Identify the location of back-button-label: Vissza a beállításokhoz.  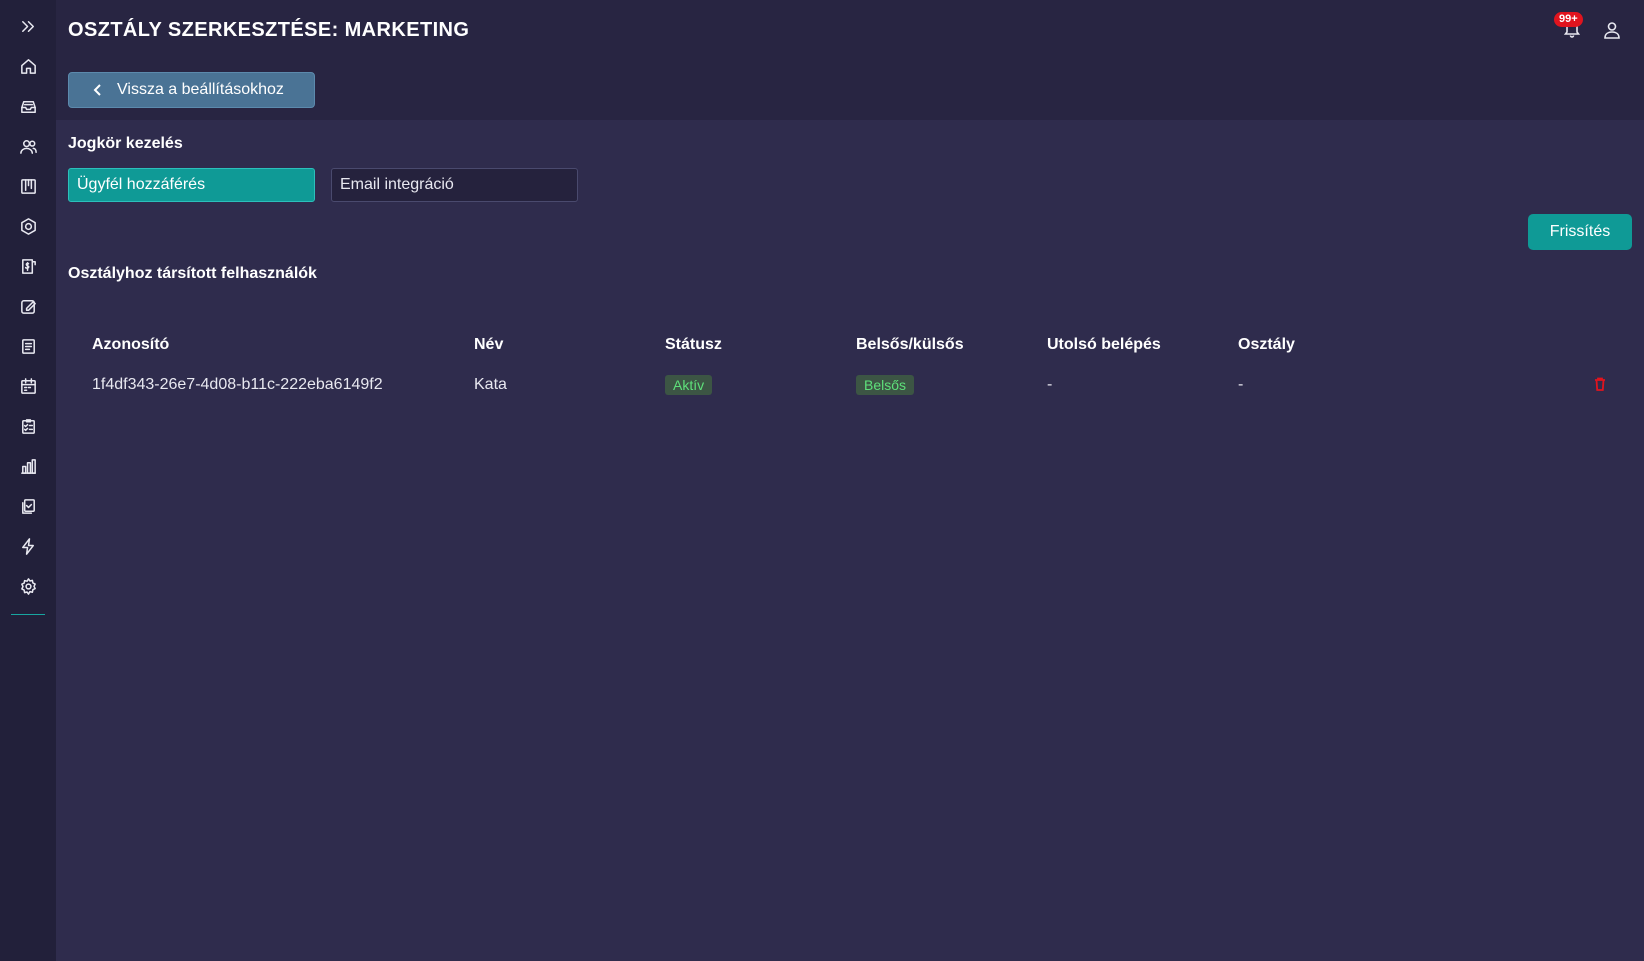
(200, 89).